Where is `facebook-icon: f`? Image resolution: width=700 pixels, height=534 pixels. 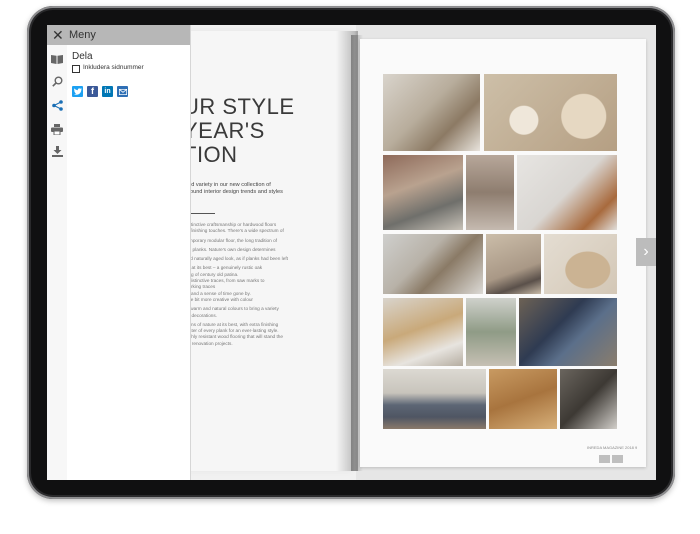
facebook-icon: f is located at coordinates (92, 91).